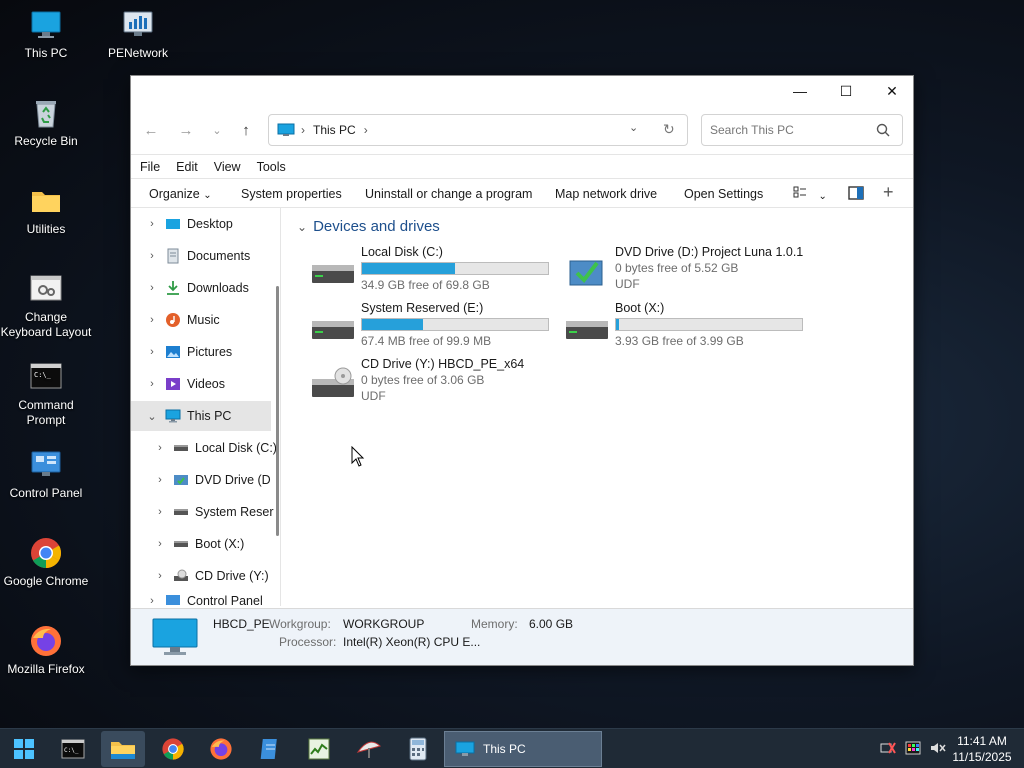 The image size is (1024, 768). I want to click on minimize-button: —, so click(800, 91).